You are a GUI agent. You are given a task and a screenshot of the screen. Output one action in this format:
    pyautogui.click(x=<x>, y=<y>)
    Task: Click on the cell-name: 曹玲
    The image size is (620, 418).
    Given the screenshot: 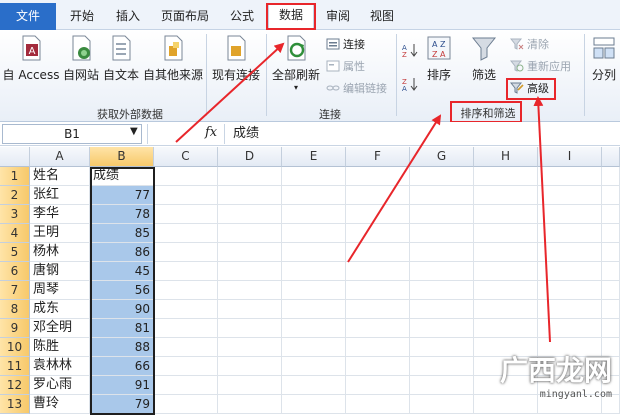 What is the action you would take?
    pyautogui.click(x=60, y=404)
    